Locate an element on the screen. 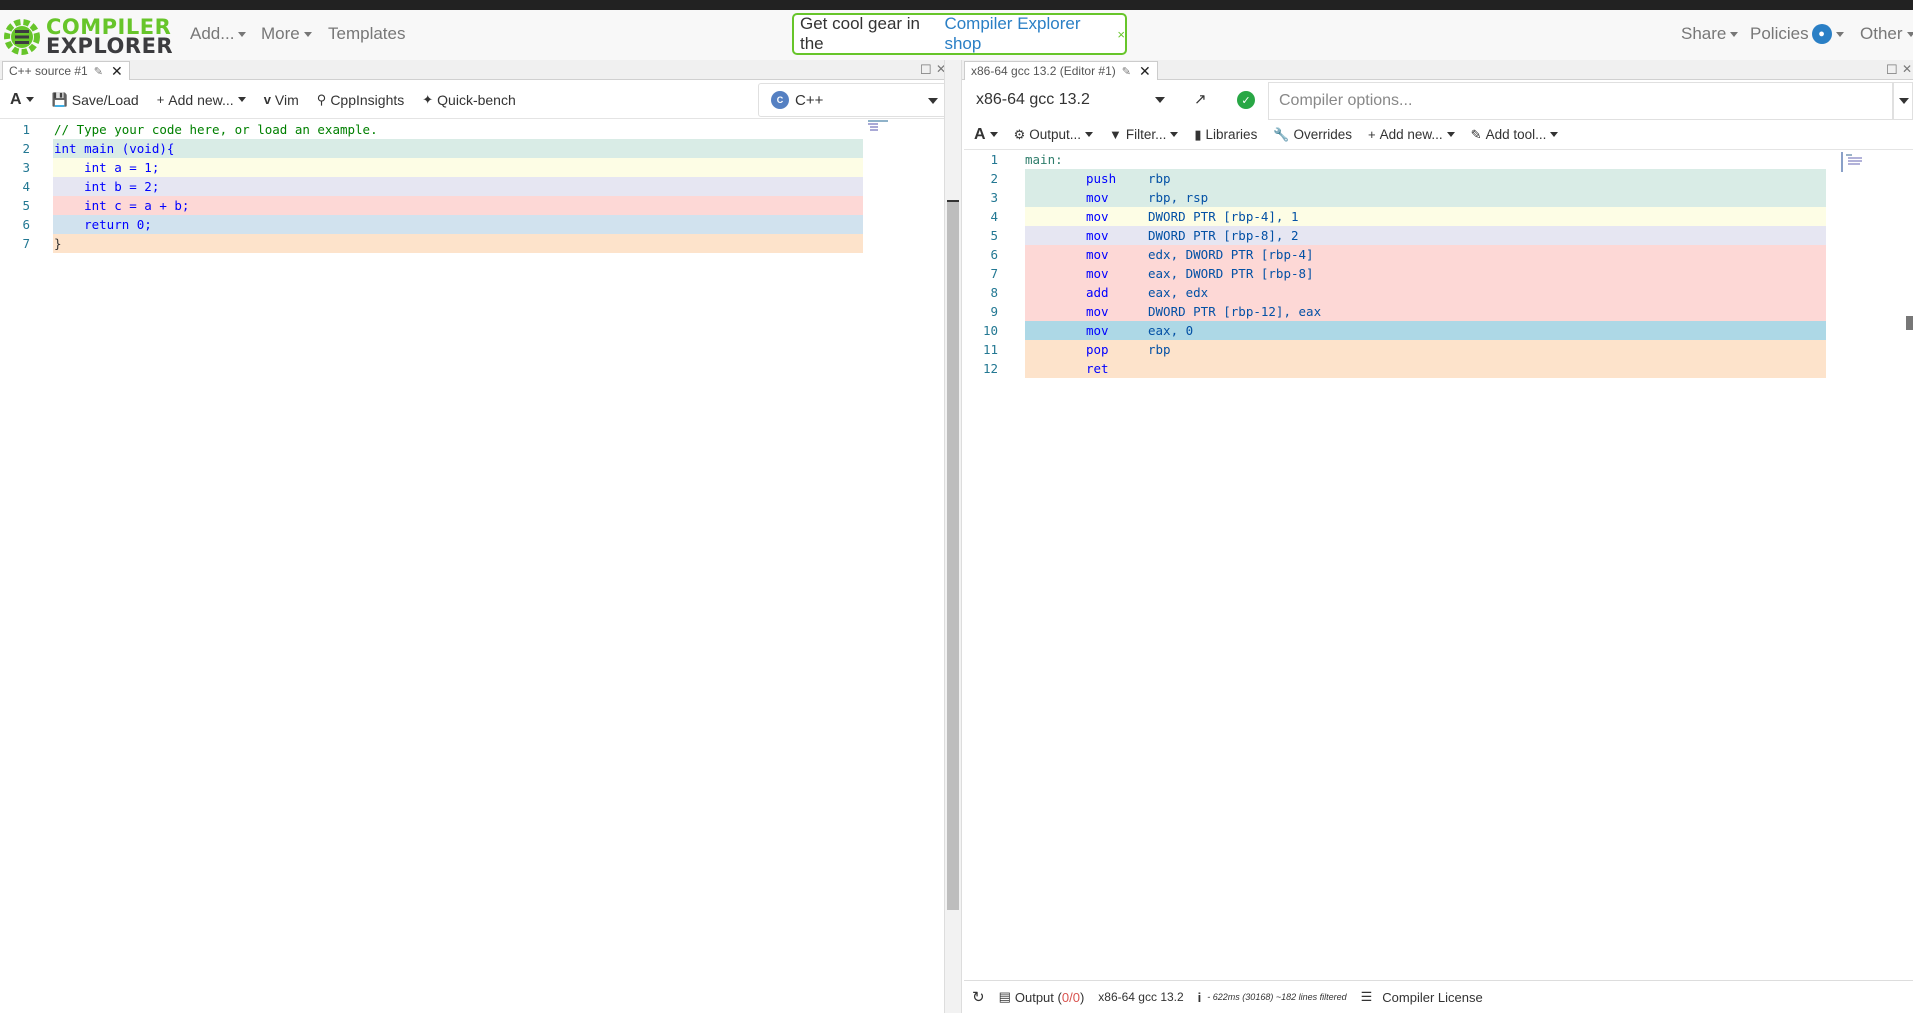  vertical-scrollbar is located at coordinates (953, 536).